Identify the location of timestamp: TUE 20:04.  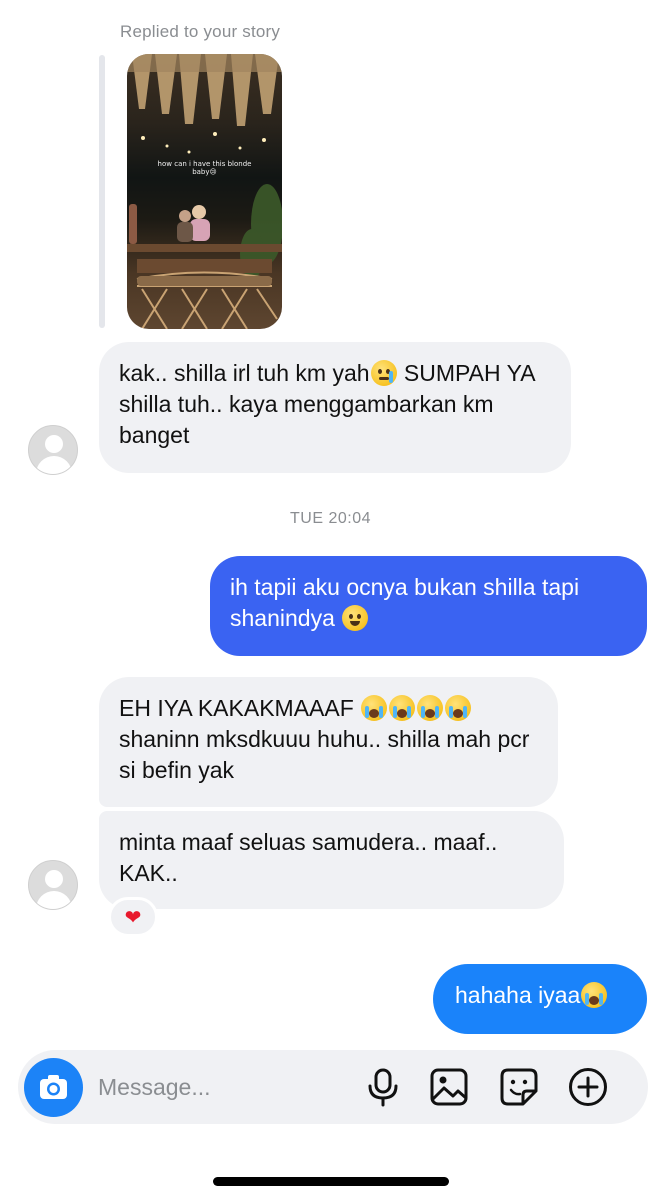
(330, 518).